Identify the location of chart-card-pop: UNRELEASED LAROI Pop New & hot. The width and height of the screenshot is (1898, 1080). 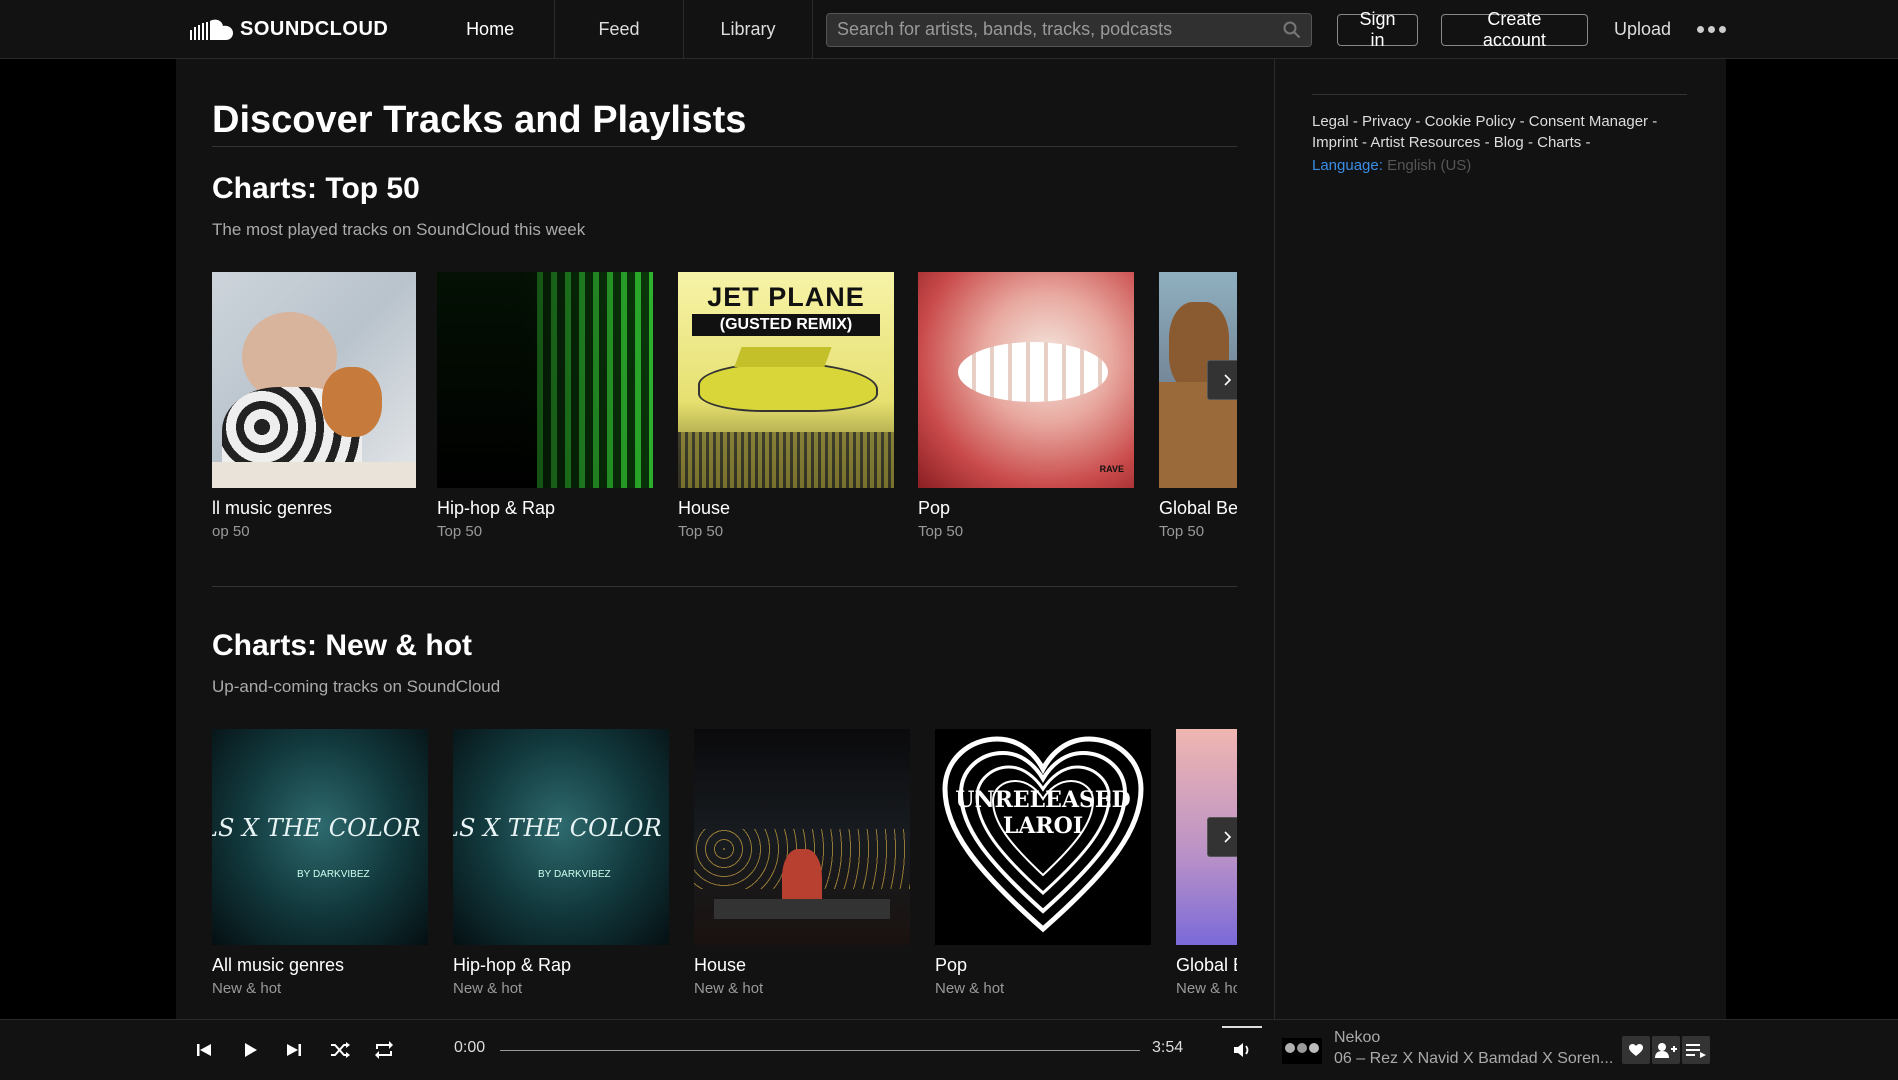
(1043, 863).